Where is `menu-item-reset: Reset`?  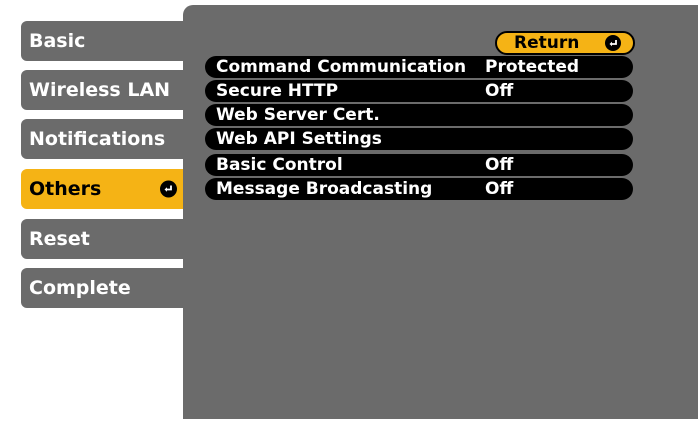 menu-item-reset: Reset is located at coordinates (107, 239).